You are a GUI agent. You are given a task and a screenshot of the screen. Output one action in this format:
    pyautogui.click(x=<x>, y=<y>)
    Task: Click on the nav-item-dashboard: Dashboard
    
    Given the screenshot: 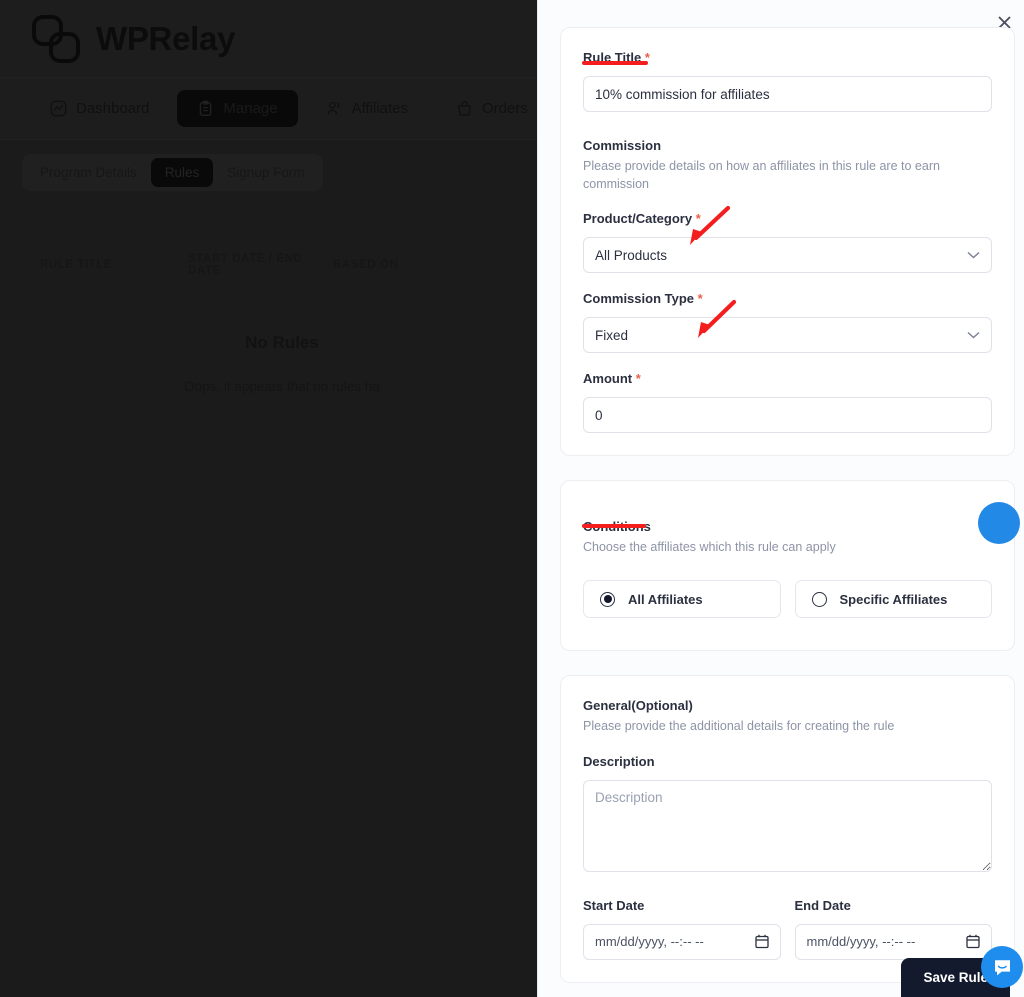 What is the action you would take?
    pyautogui.click(x=99, y=108)
    